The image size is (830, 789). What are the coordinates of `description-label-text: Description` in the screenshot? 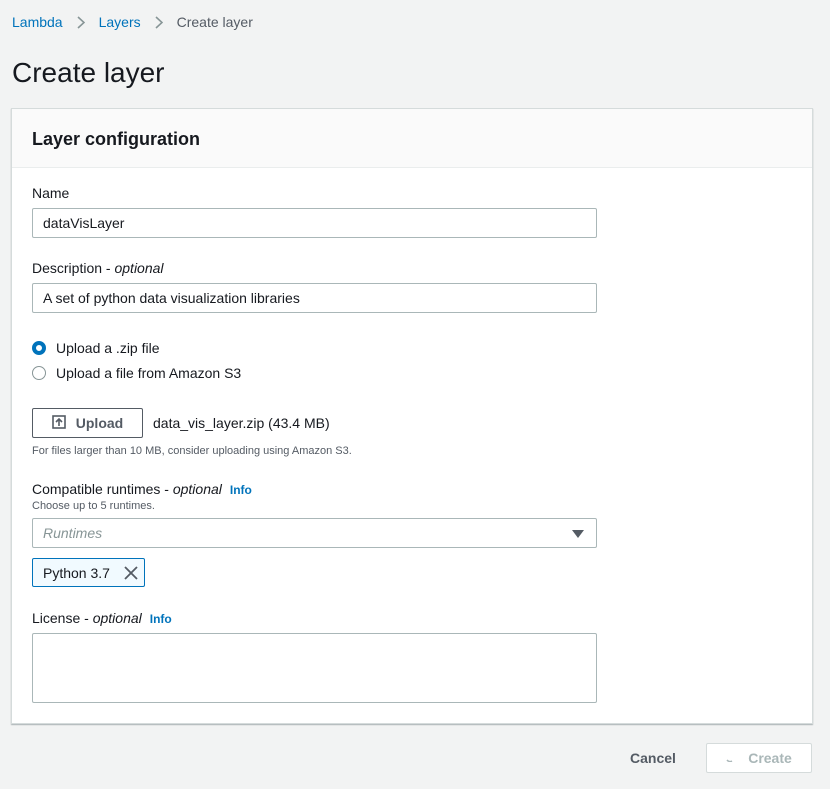 It's located at (67, 268).